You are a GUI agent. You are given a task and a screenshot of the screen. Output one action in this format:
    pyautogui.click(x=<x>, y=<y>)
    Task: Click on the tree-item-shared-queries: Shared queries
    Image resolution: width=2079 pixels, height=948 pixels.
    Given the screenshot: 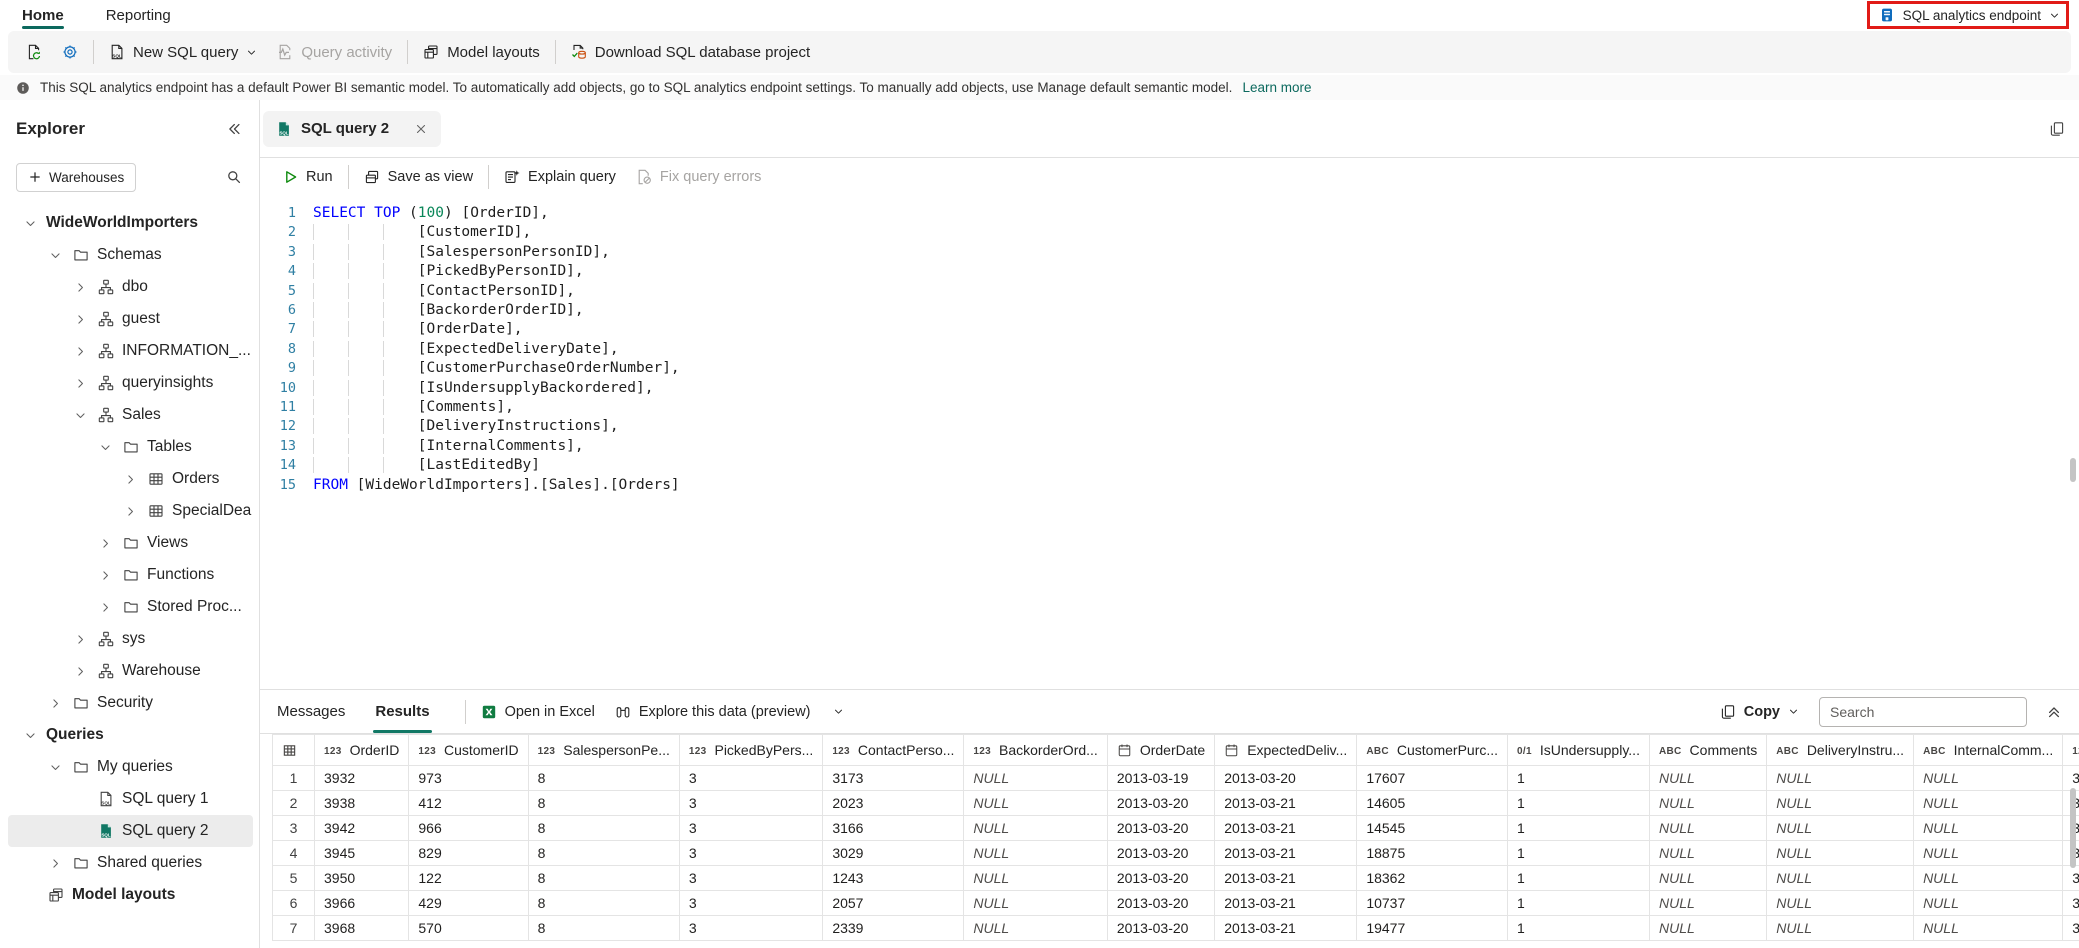 What is the action you would take?
    pyautogui.click(x=130, y=863)
    